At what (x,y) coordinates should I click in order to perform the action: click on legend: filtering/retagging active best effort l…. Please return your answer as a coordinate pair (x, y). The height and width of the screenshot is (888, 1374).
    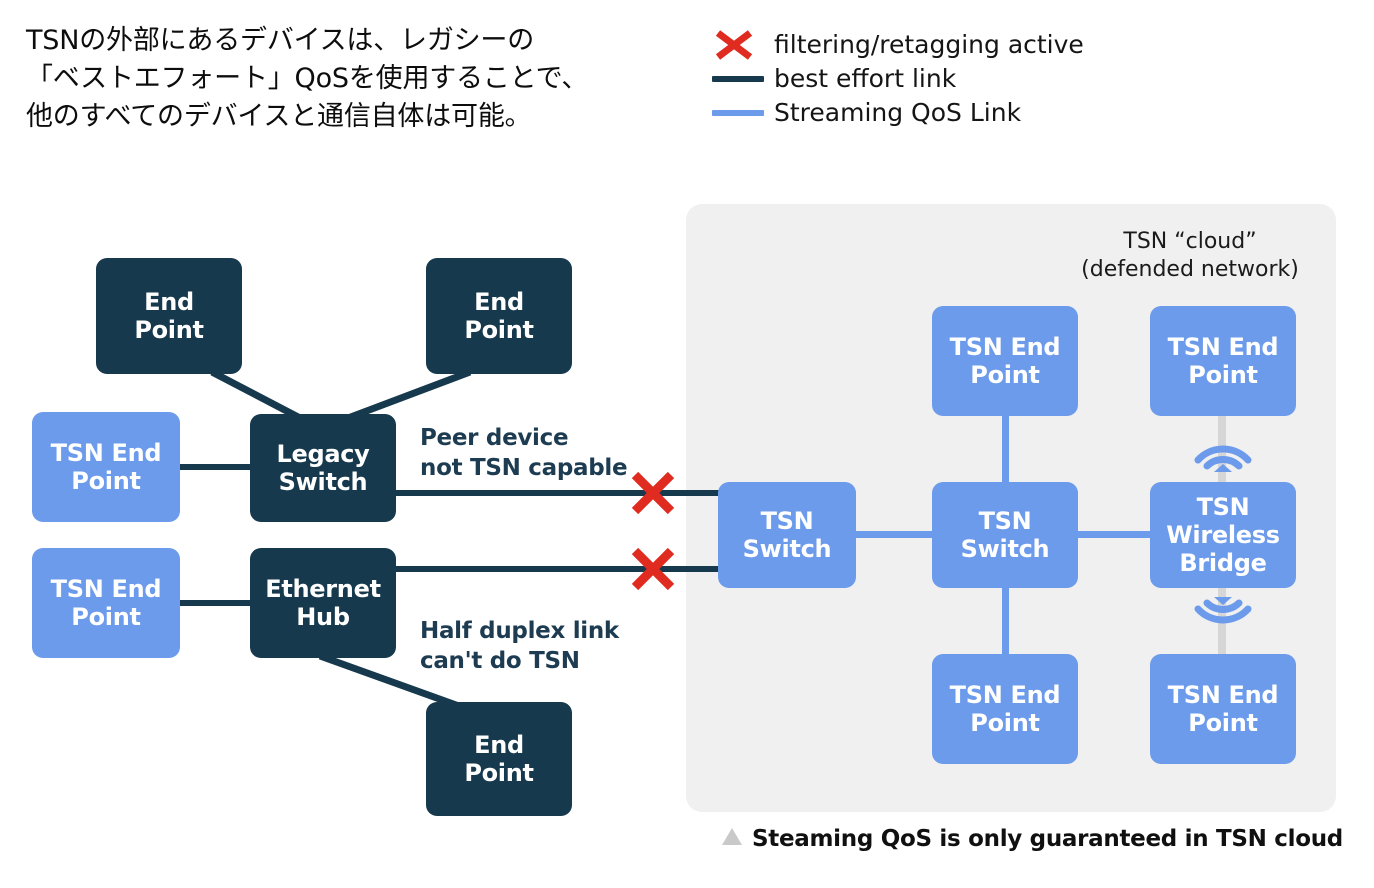
    Looking at the image, I should click on (922, 79).